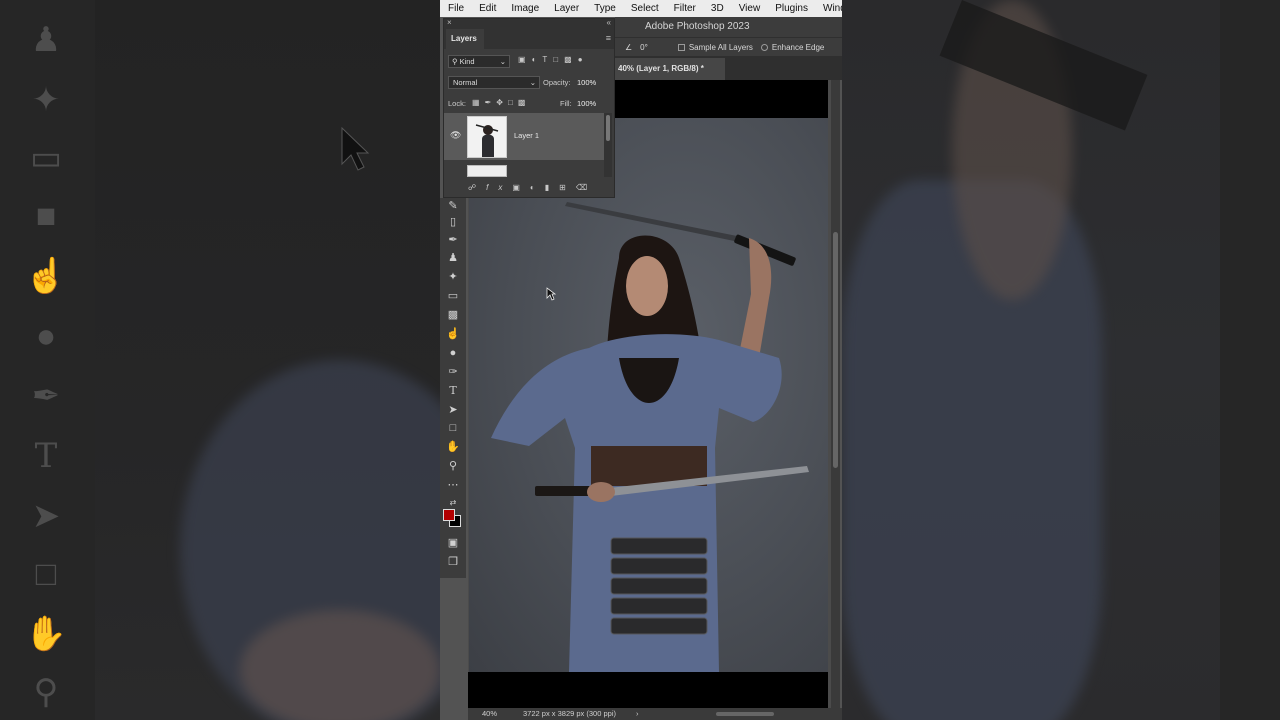 Image resolution: width=1280 pixels, height=720 pixels. I want to click on adjustment-filter-icon: ◐, so click(537, 59).